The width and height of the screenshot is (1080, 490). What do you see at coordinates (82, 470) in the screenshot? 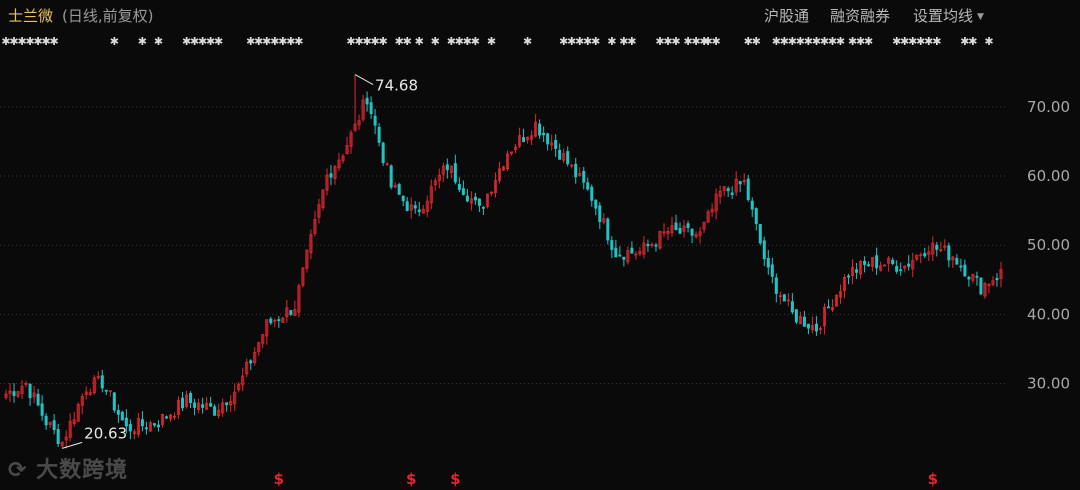
I see `watermark-text: 大数跨境` at bounding box center [82, 470].